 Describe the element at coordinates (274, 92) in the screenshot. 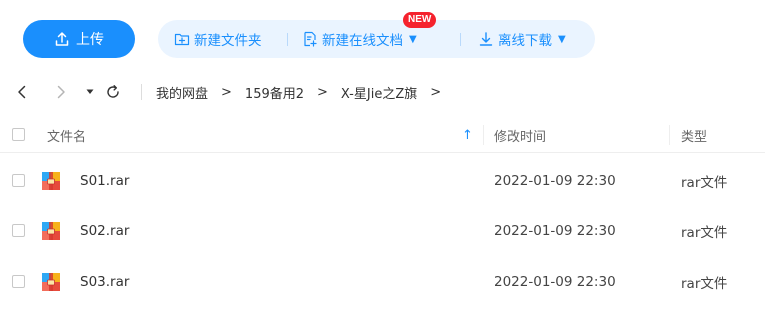

I see `breadcrumb-item-folder: 159备用2` at that location.